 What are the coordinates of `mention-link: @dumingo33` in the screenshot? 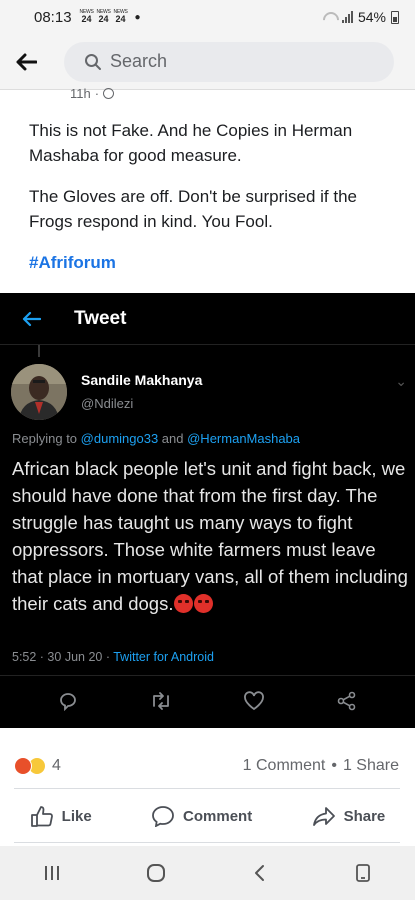 It's located at (119, 438).